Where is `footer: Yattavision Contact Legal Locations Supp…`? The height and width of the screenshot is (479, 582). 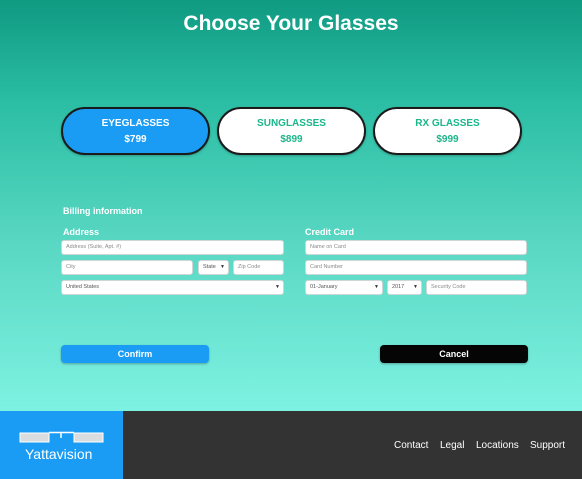 footer: Yattavision Contact Legal Locations Supp… is located at coordinates (291, 445).